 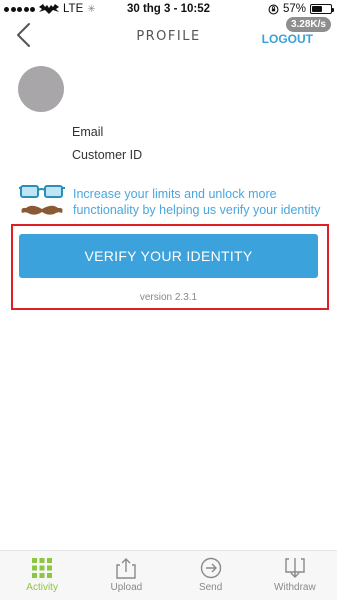 I want to click on verify-identity-button: VERIFY YOUR IDENTITY, so click(x=168, y=256).